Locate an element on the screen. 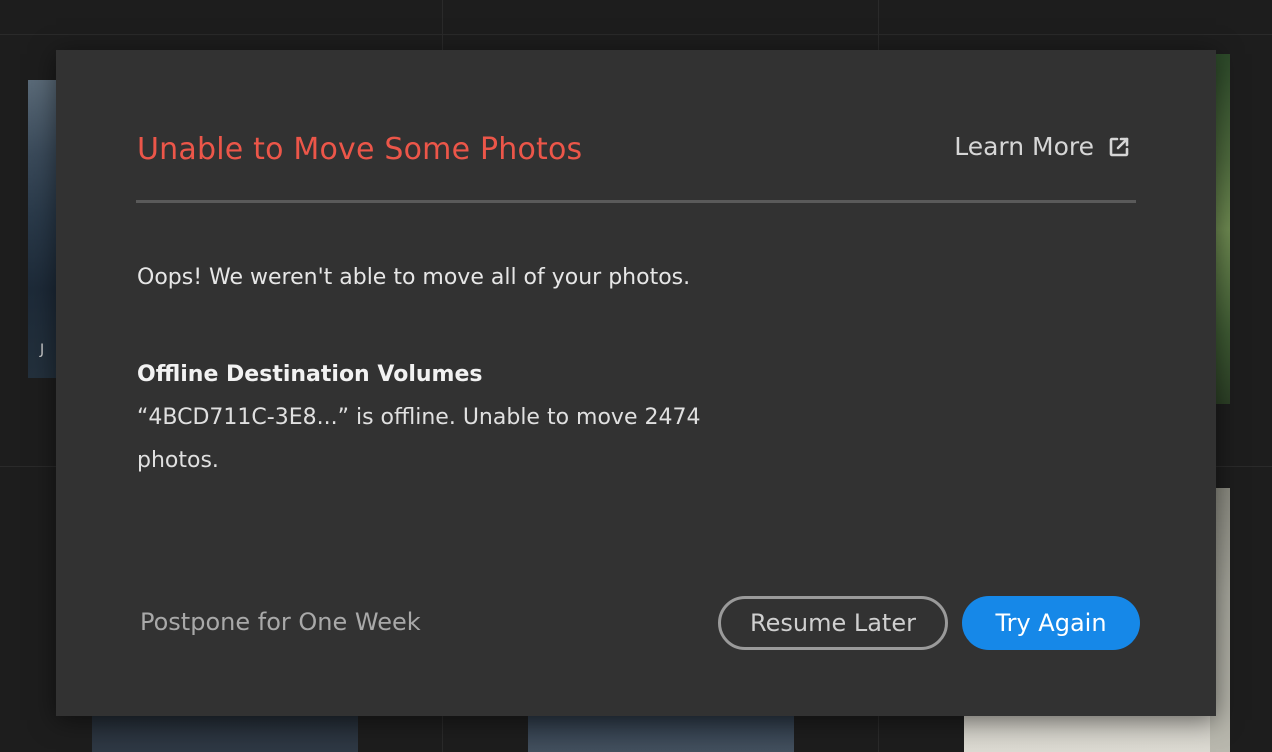  grid-divider is located at coordinates (636, 34).